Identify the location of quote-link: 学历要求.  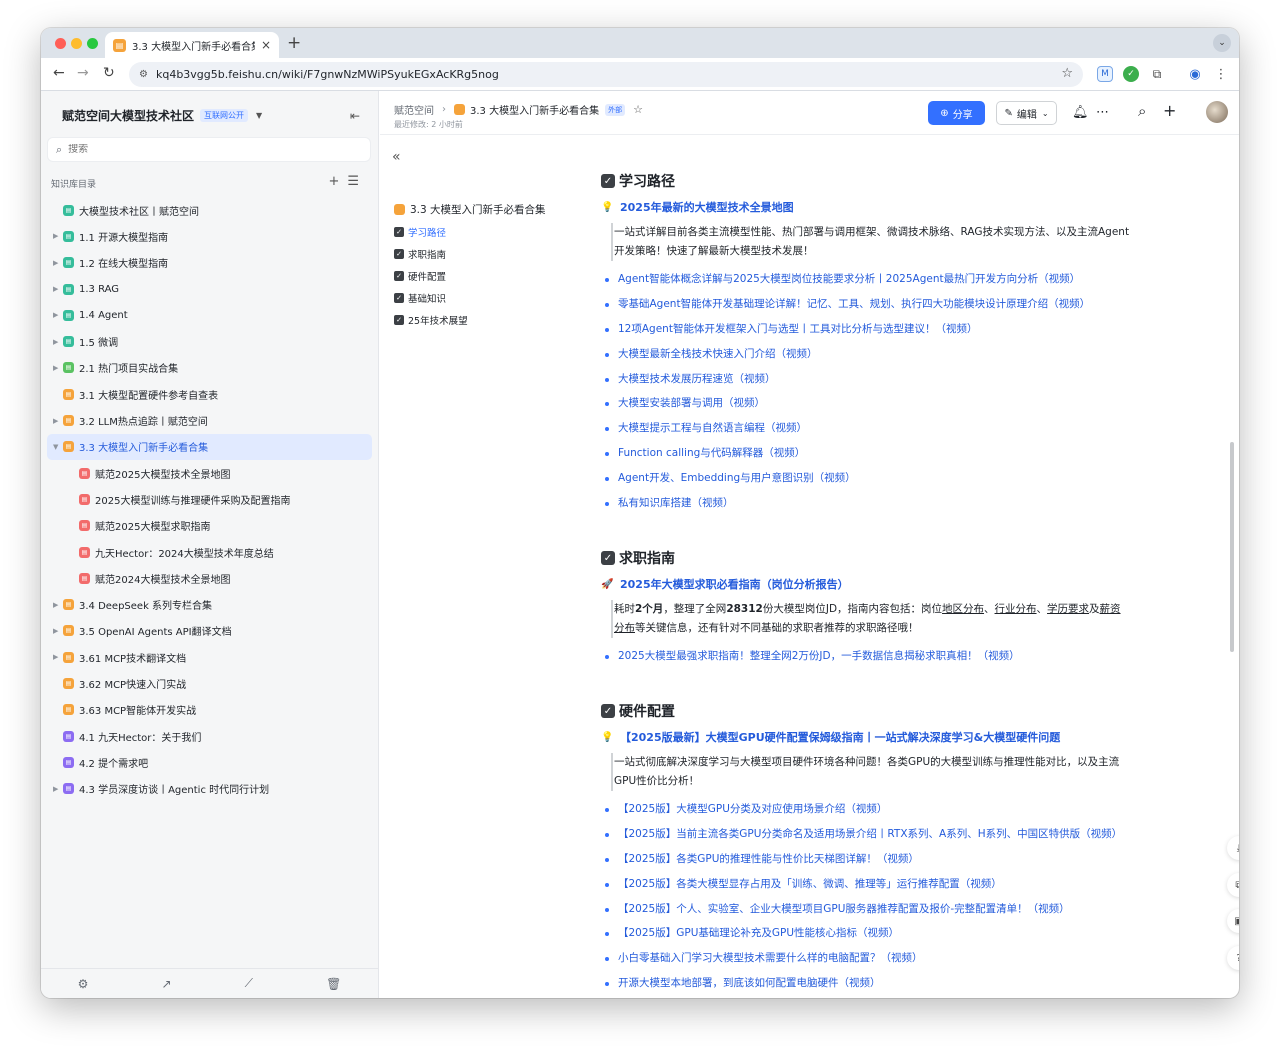
(1068, 609).